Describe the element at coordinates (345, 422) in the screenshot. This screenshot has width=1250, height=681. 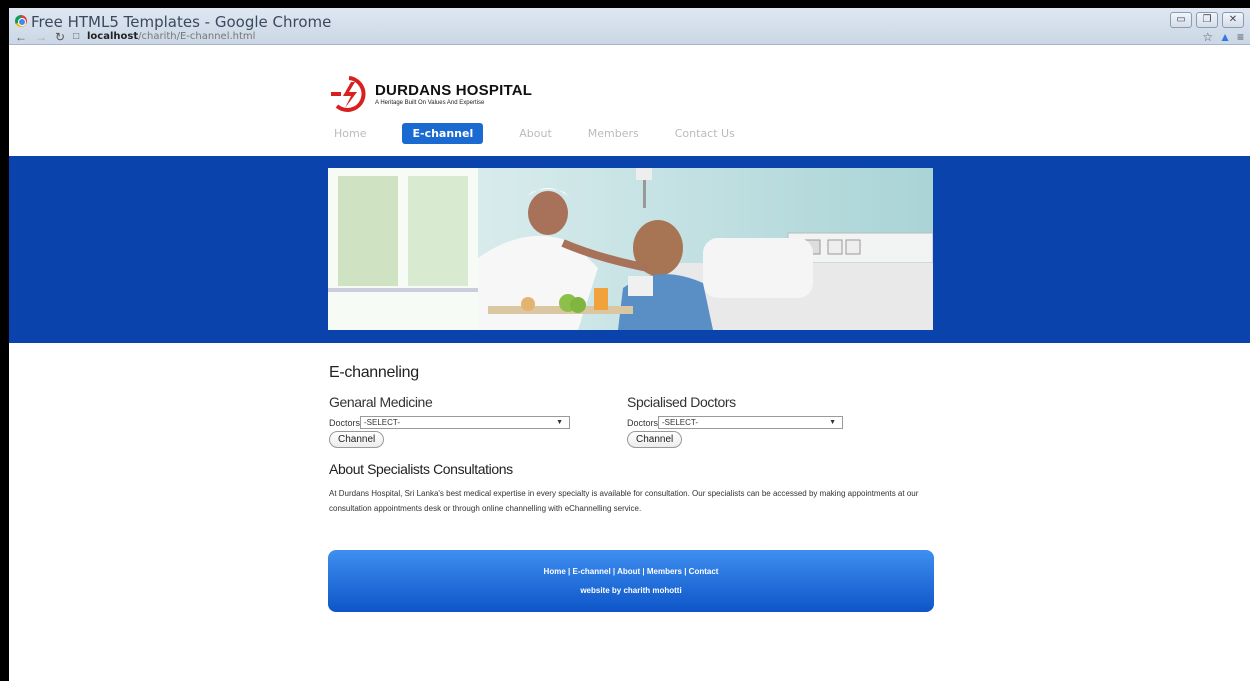
I see `general-doctors-label: Doctors` at that location.